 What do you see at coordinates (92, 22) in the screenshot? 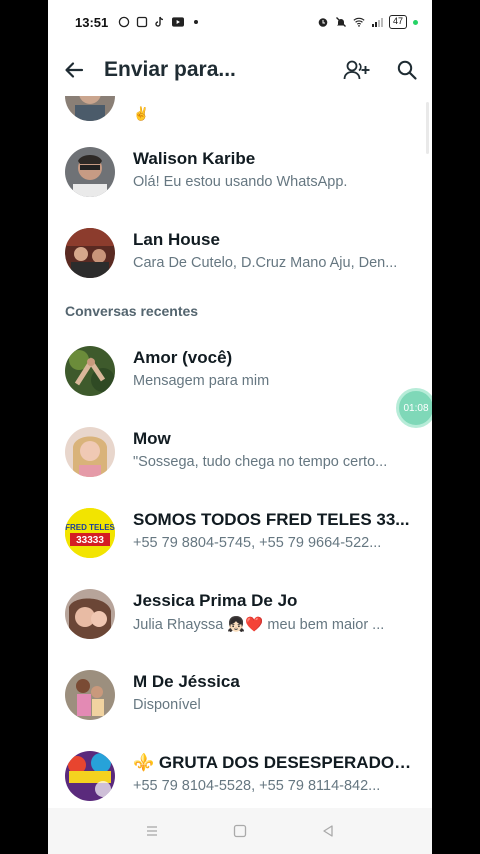
I see `status-time: 13:51` at bounding box center [92, 22].